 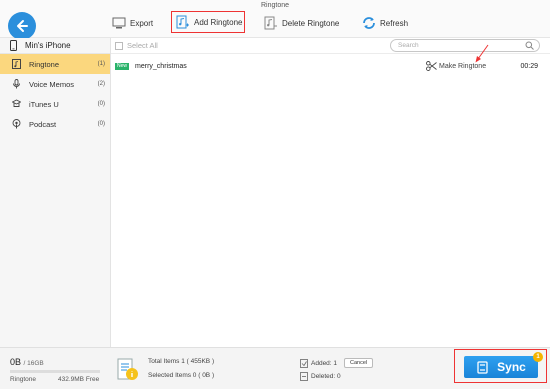 What do you see at coordinates (529, 45) in the screenshot?
I see `search-icon` at bounding box center [529, 45].